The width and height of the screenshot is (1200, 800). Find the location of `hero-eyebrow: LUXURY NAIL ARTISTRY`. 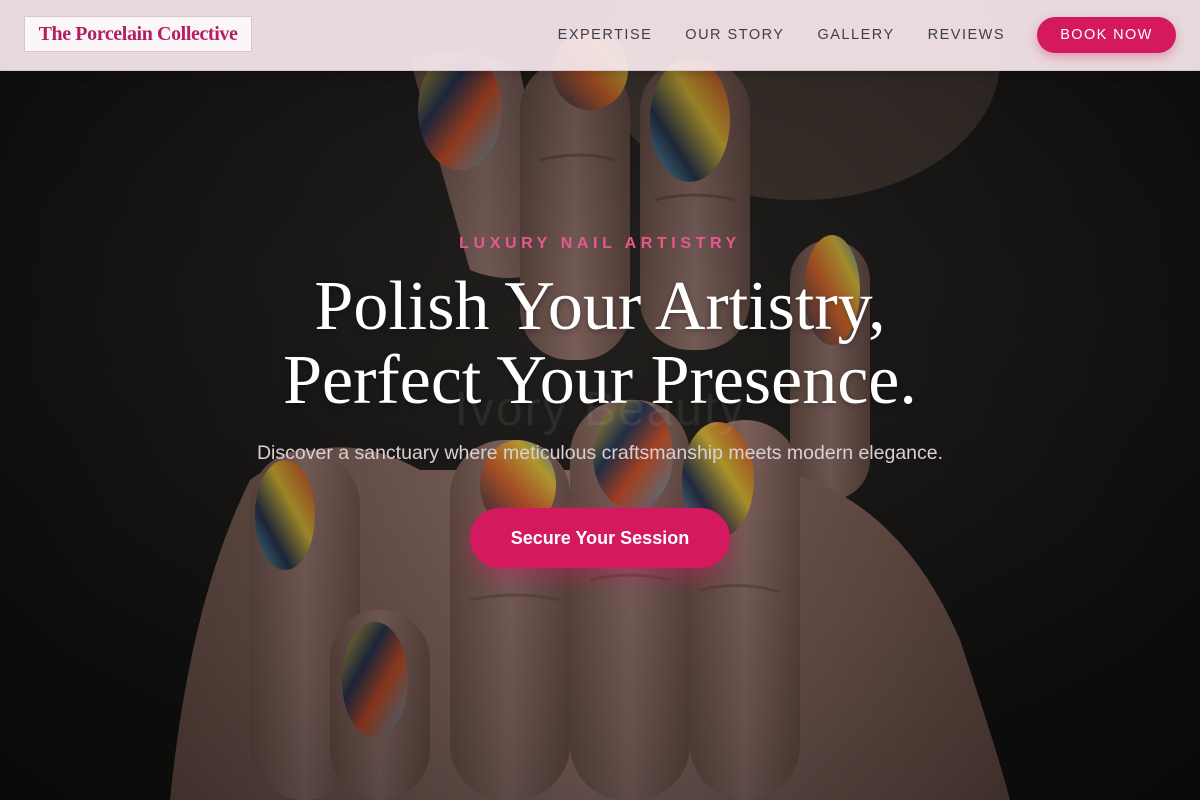

hero-eyebrow: LUXURY NAIL ARTISTRY is located at coordinates (600, 243).